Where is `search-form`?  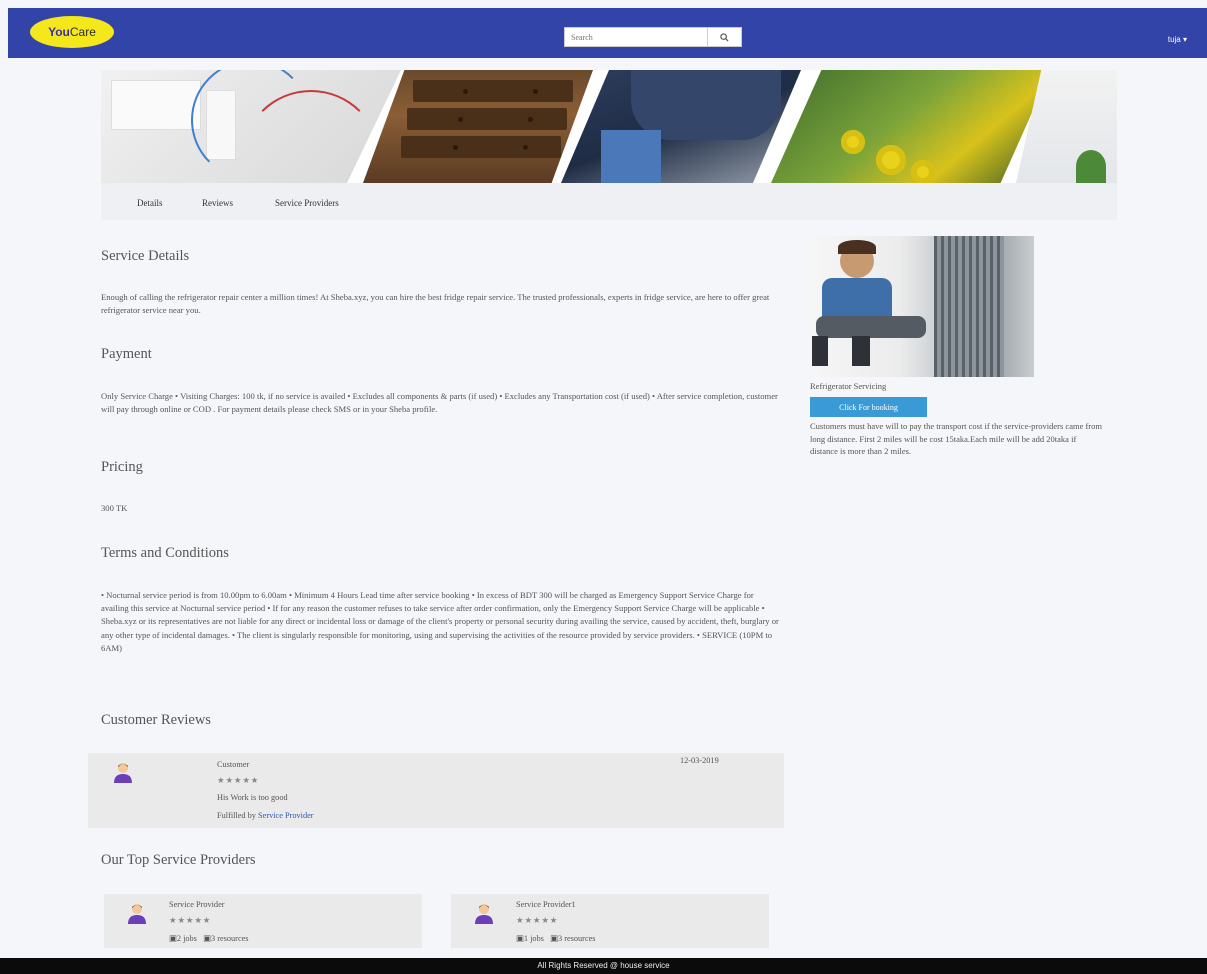 search-form is located at coordinates (653, 37).